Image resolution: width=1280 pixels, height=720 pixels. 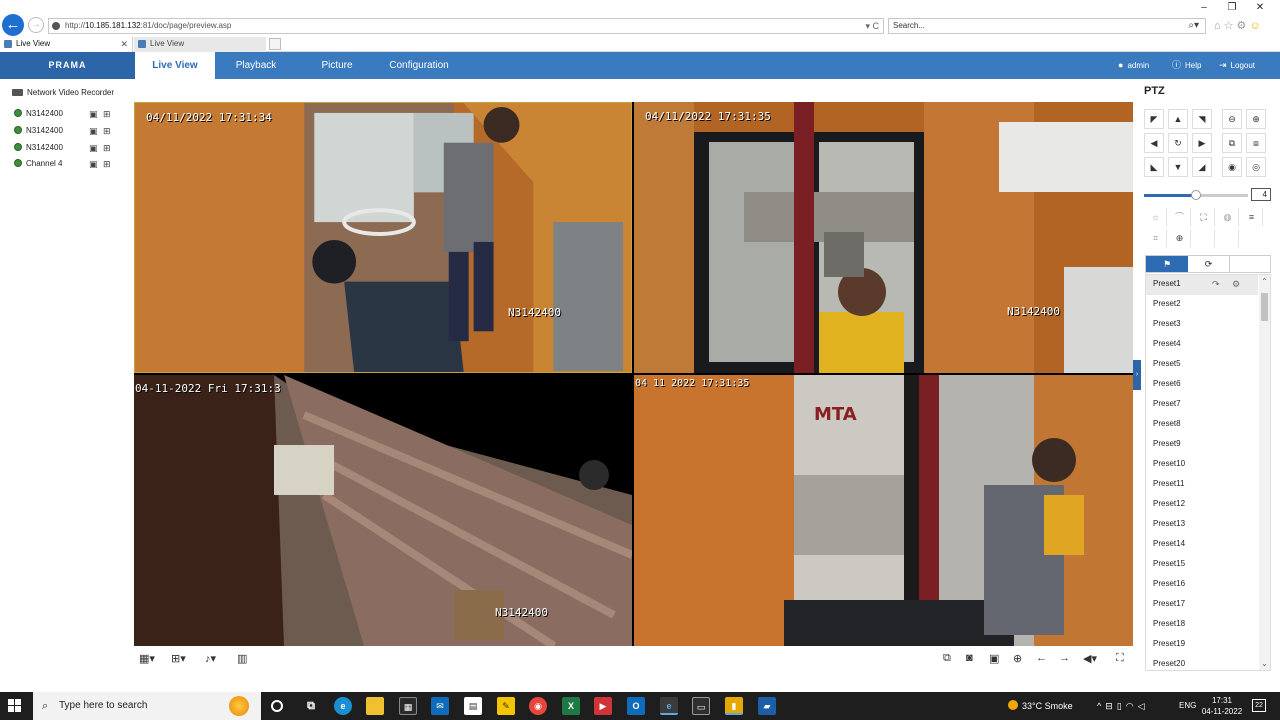 I want to click on auxiliary-focus-icon: ⛶, so click(x=1204, y=217).